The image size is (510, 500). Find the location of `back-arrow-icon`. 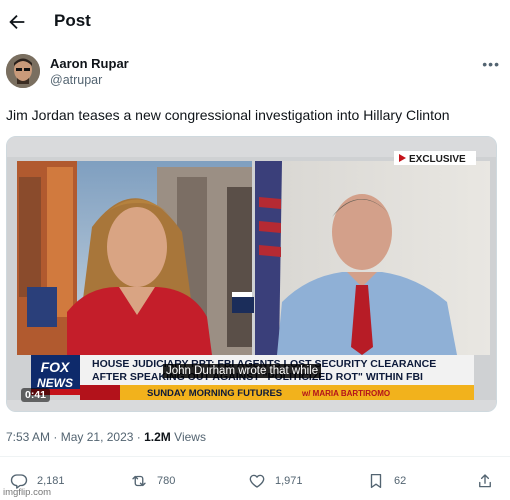

back-arrow-icon is located at coordinates (17, 22).